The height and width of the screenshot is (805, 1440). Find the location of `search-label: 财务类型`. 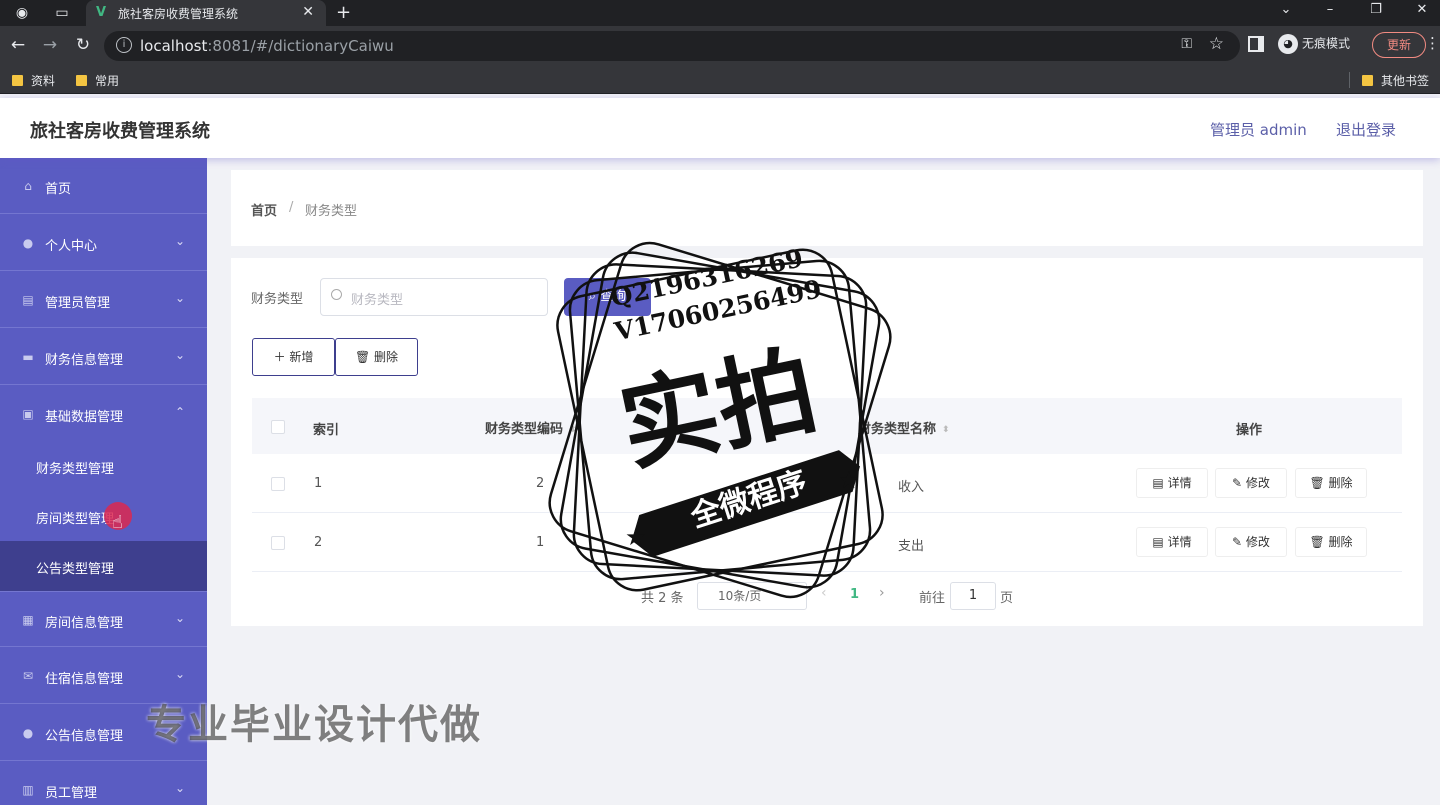

search-label: 财务类型 is located at coordinates (277, 299).